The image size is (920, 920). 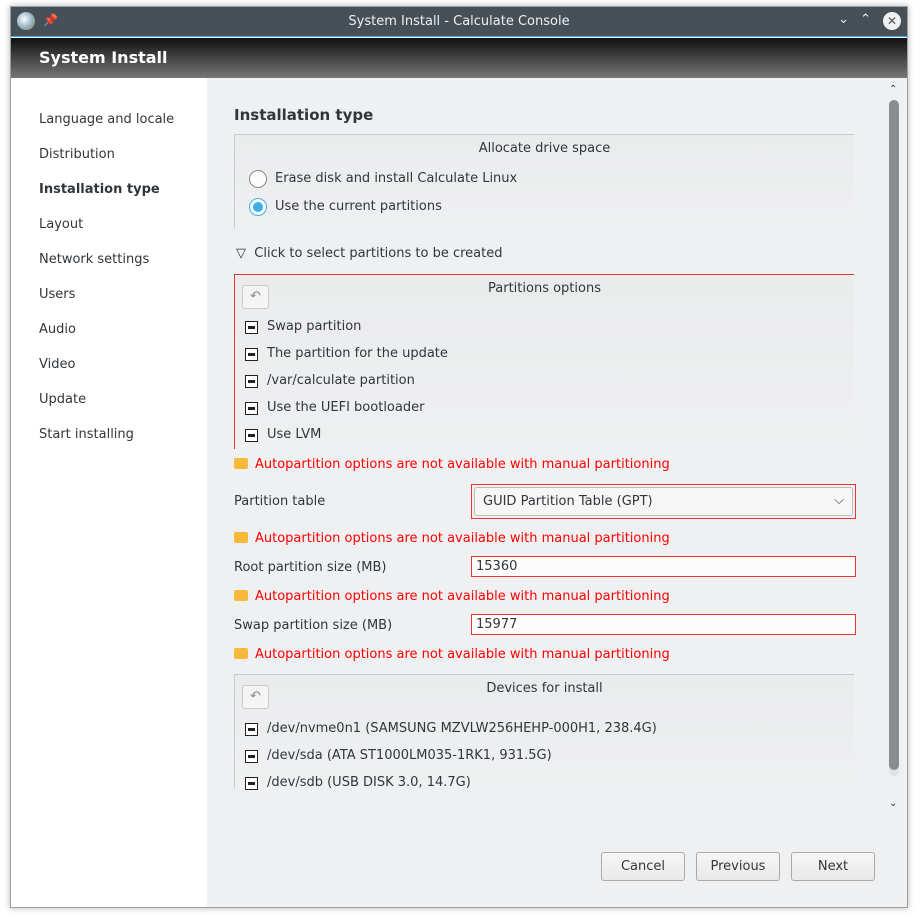 I want to click on lvm-checkbox, so click(x=251, y=435).